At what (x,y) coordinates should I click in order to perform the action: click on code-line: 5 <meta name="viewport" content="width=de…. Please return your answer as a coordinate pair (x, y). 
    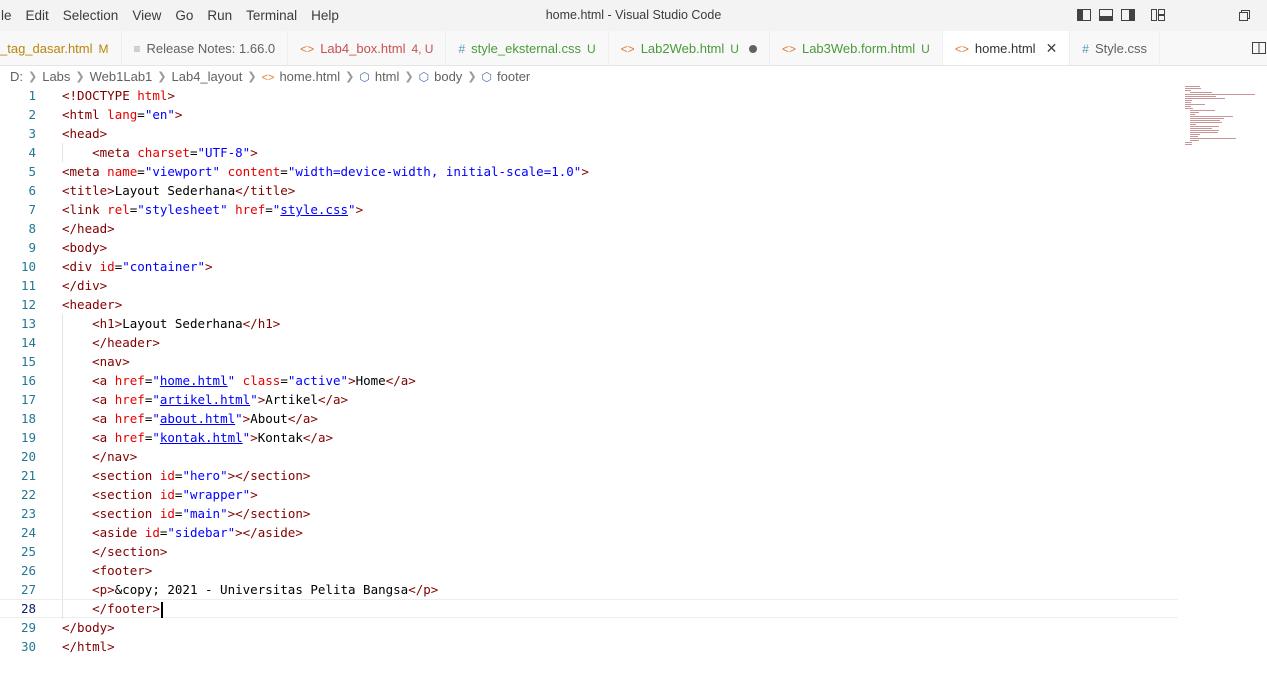
    Looking at the image, I should click on (589, 171).